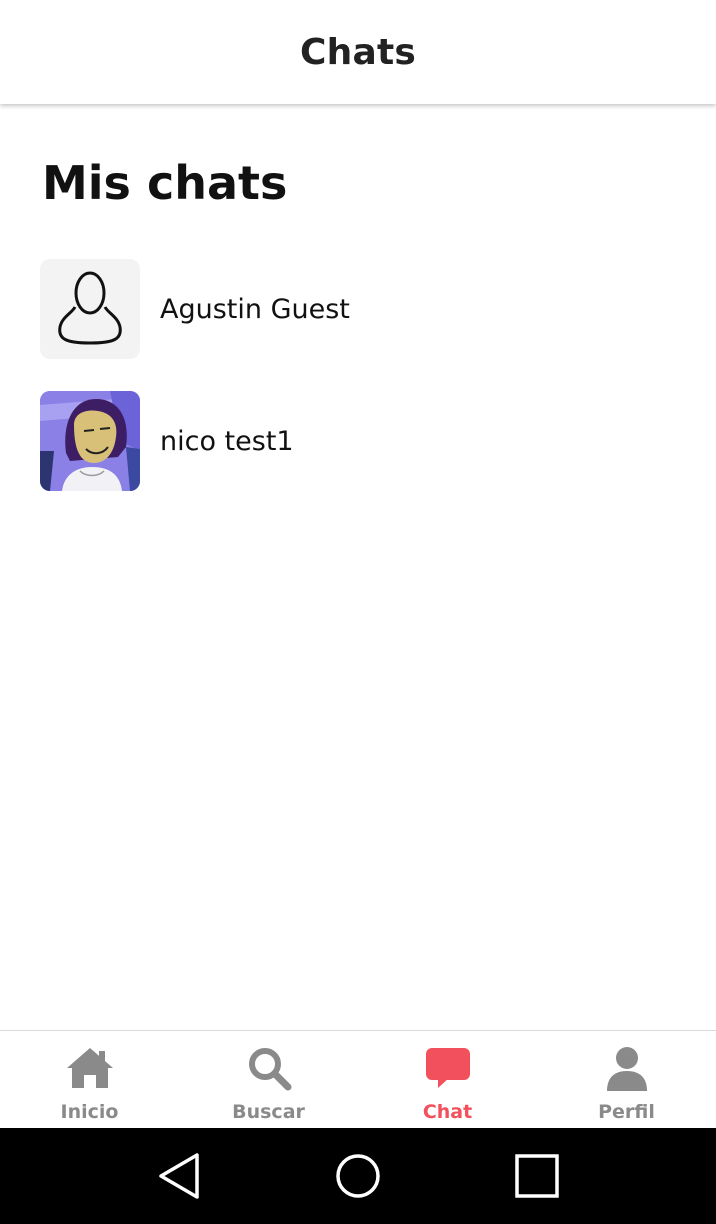 The height and width of the screenshot is (1224, 716). What do you see at coordinates (269, 1068) in the screenshot?
I see `search-icon` at bounding box center [269, 1068].